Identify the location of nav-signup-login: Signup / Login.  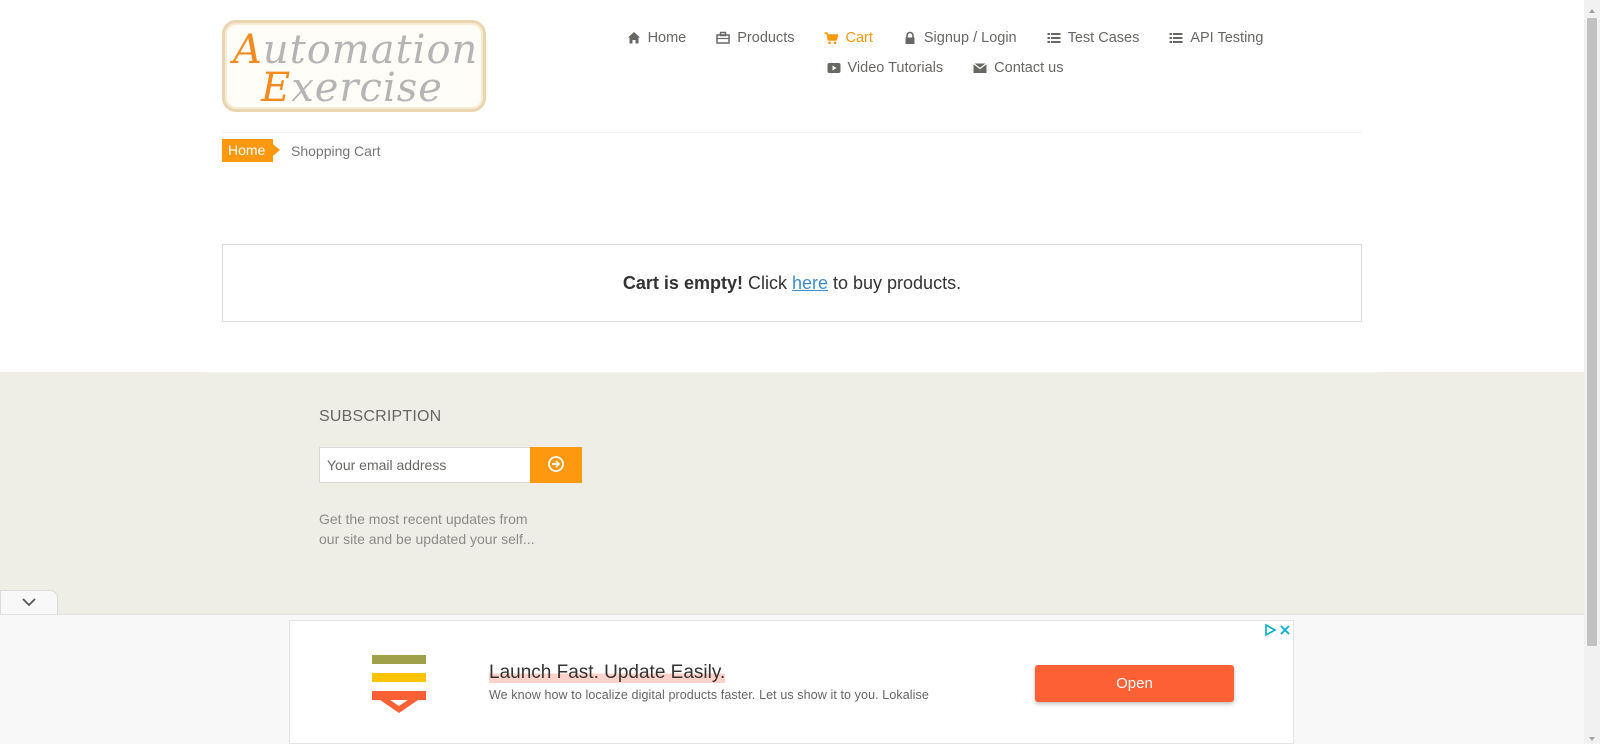
(960, 38).